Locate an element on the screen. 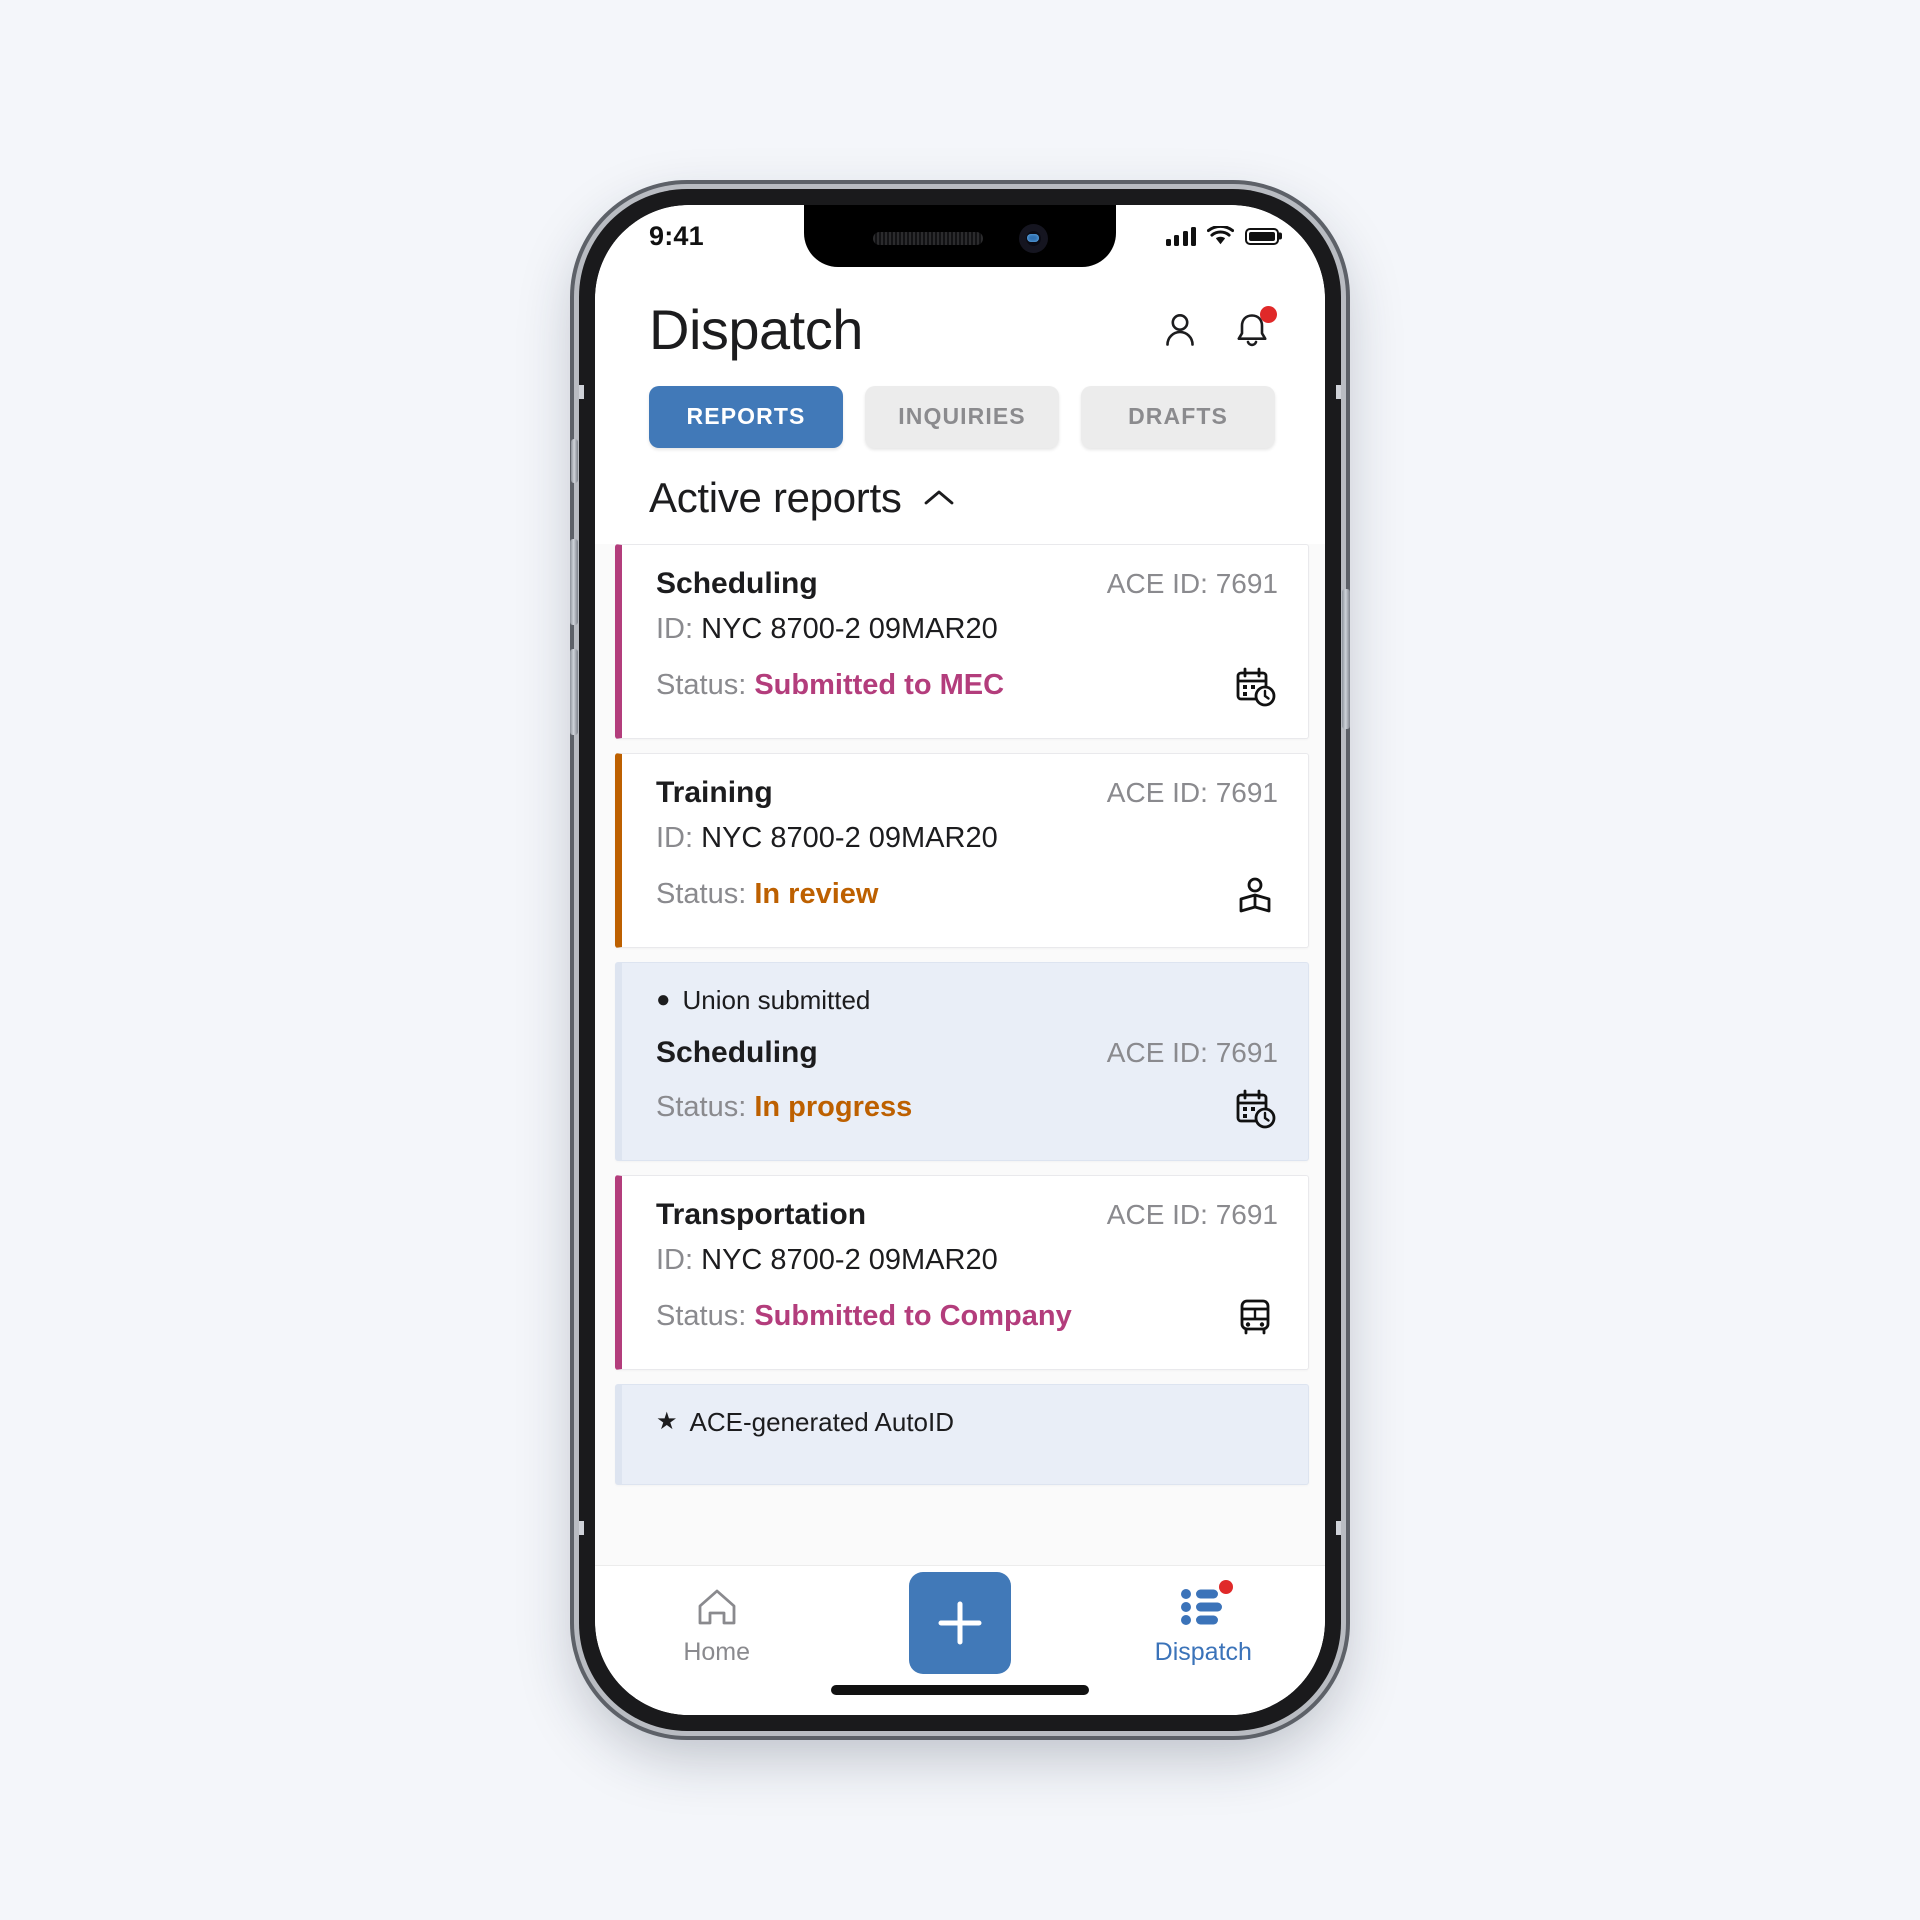  nav-label-home: Home is located at coordinates (716, 1652).